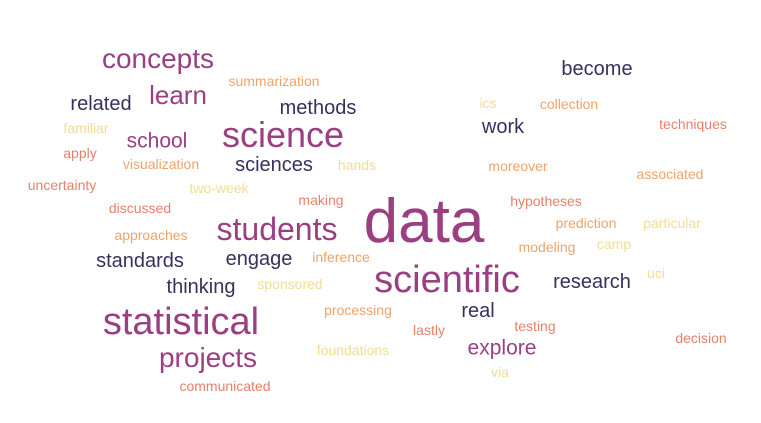 The image size is (761, 423). Describe the element at coordinates (318, 108) in the screenshot. I see `word-methods: methods` at that location.